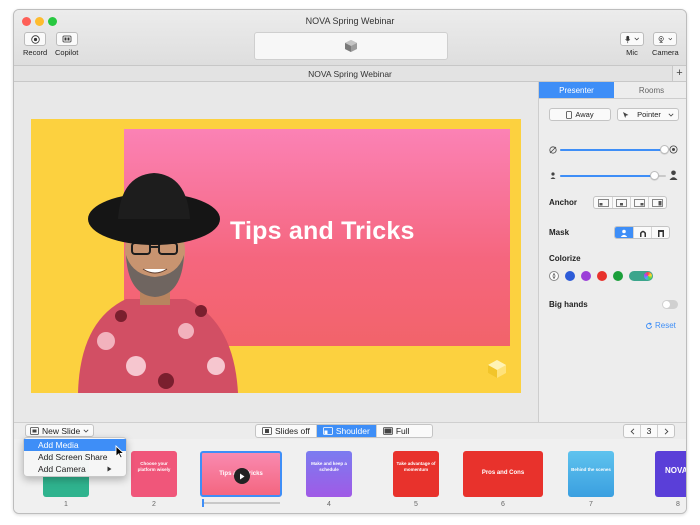 The width and height of the screenshot is (700, 525). I want to click on chevron-right-icon, so click(666, 431).